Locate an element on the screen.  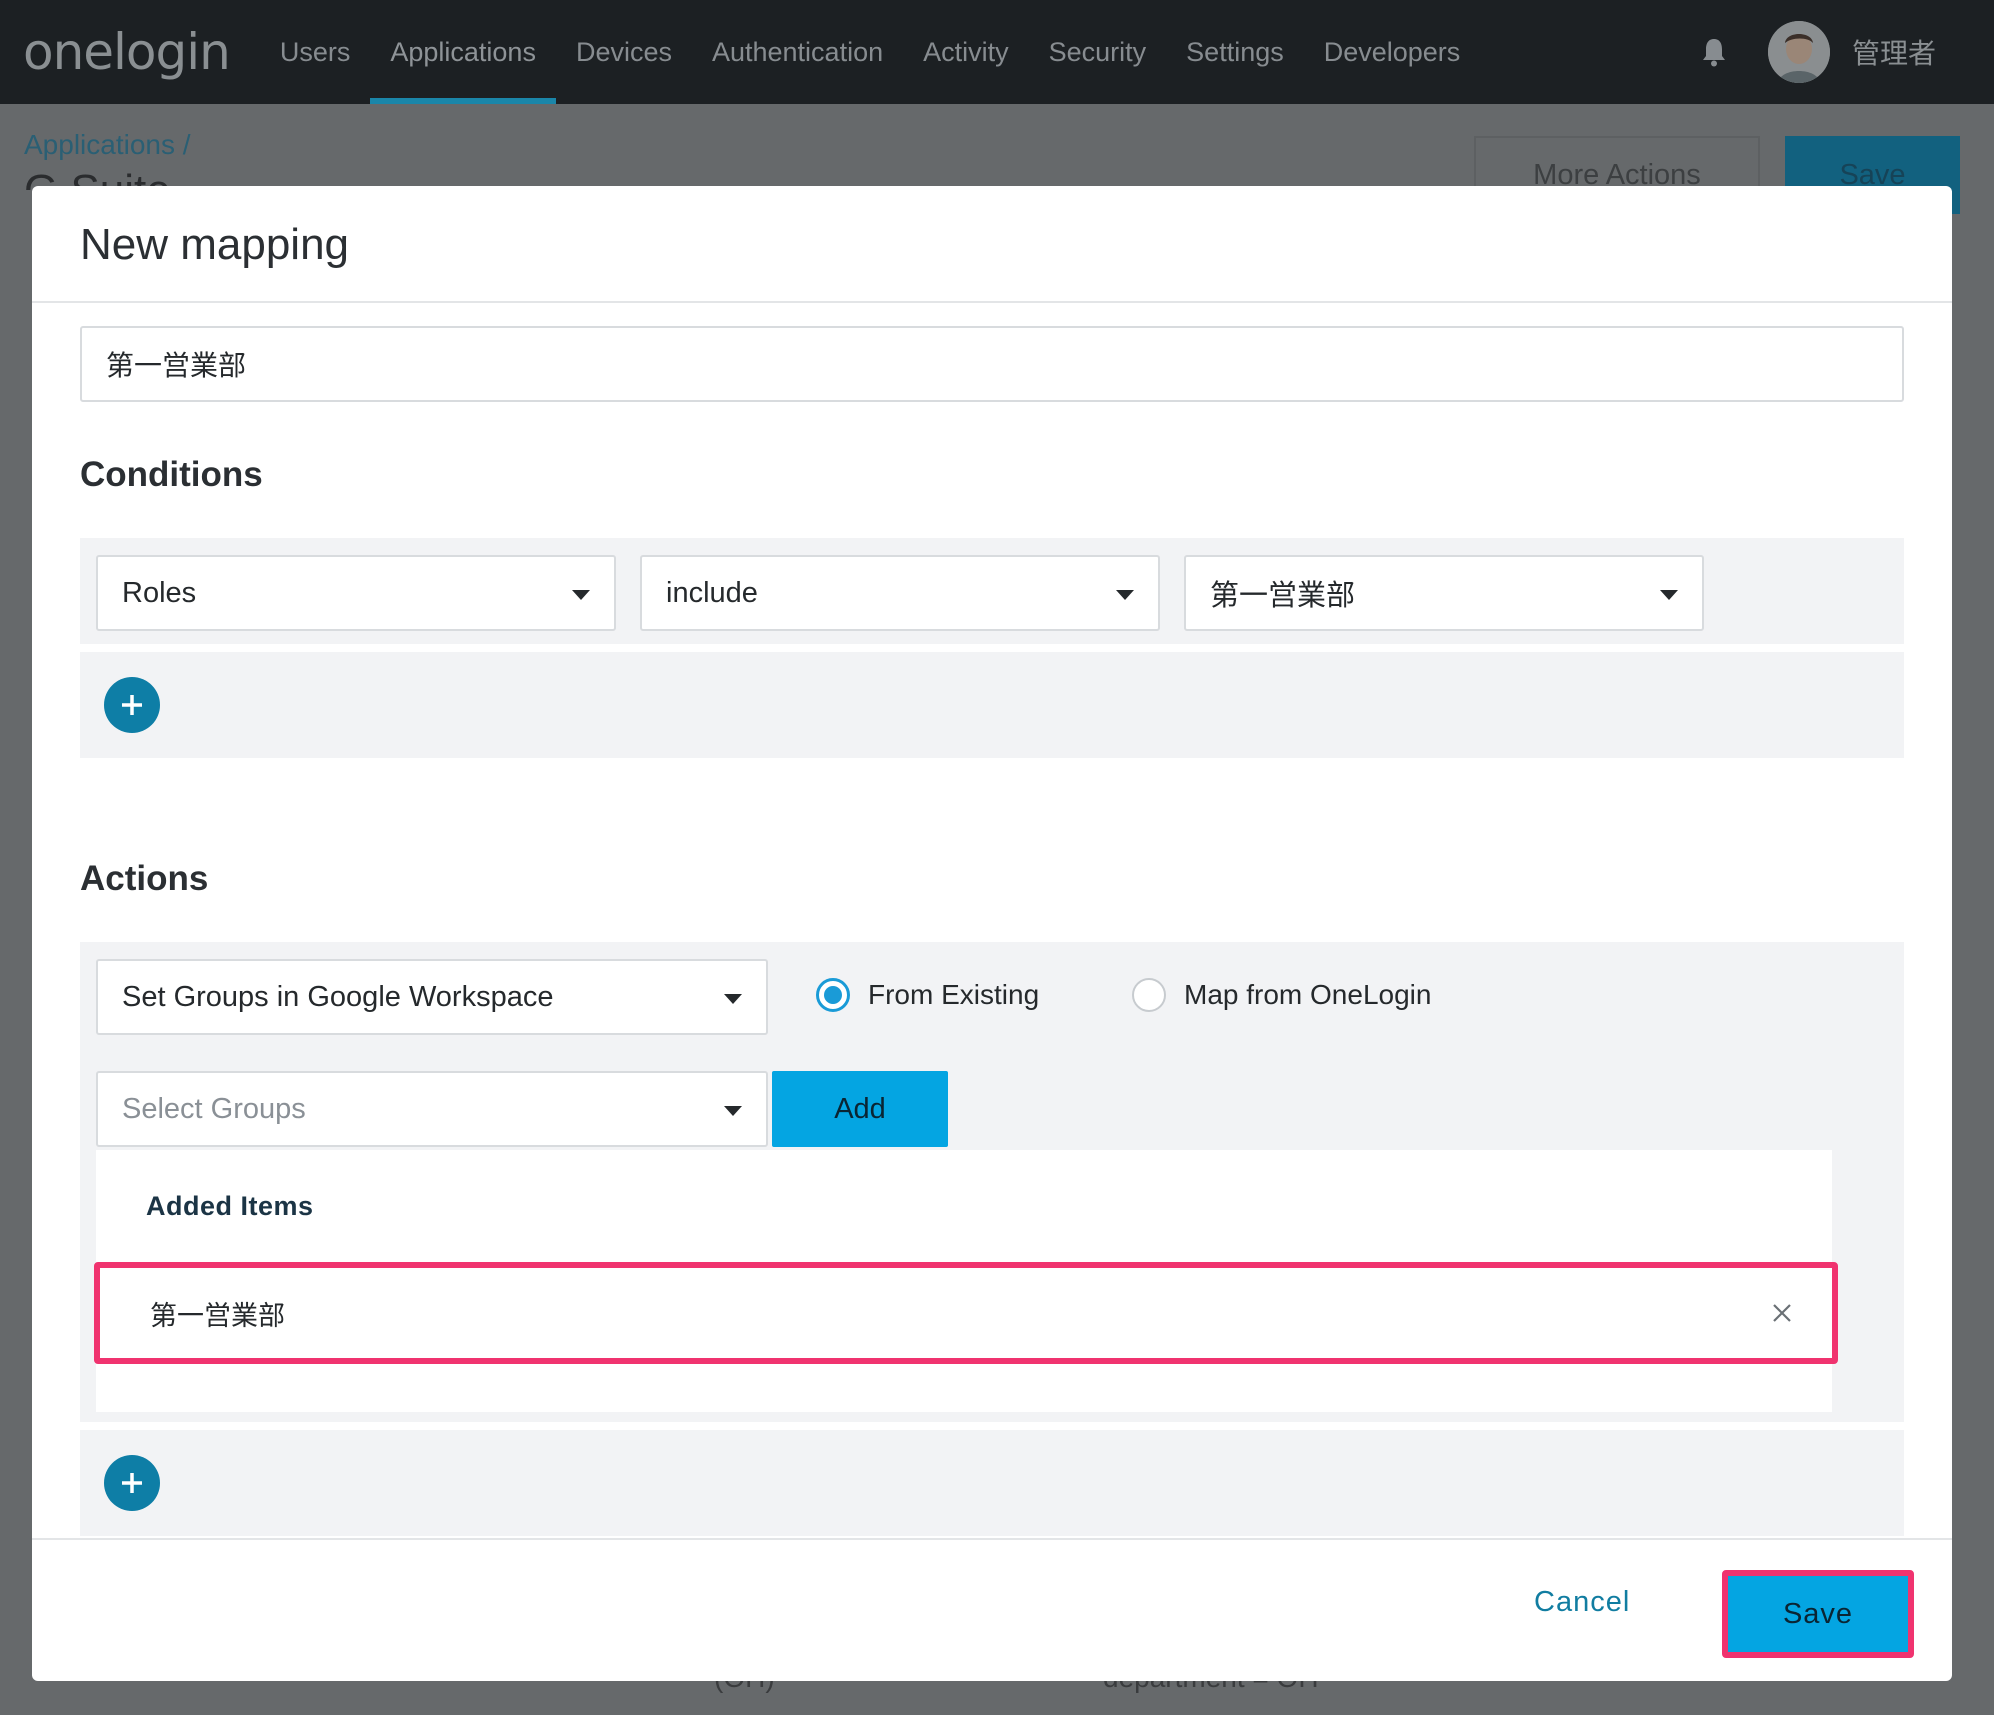
radio-from-existing-label: From Existing is located at coordinates (954, 994).